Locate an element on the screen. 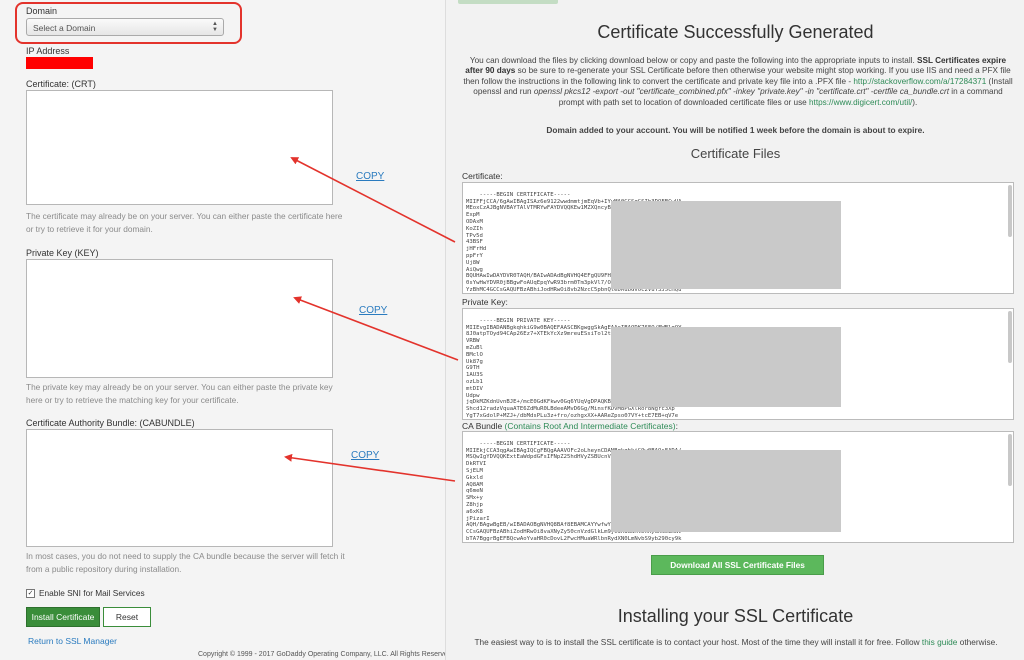 This screenshot has height=660, width=1024. intro-text-part: ). is located at coordinates (915, 102).